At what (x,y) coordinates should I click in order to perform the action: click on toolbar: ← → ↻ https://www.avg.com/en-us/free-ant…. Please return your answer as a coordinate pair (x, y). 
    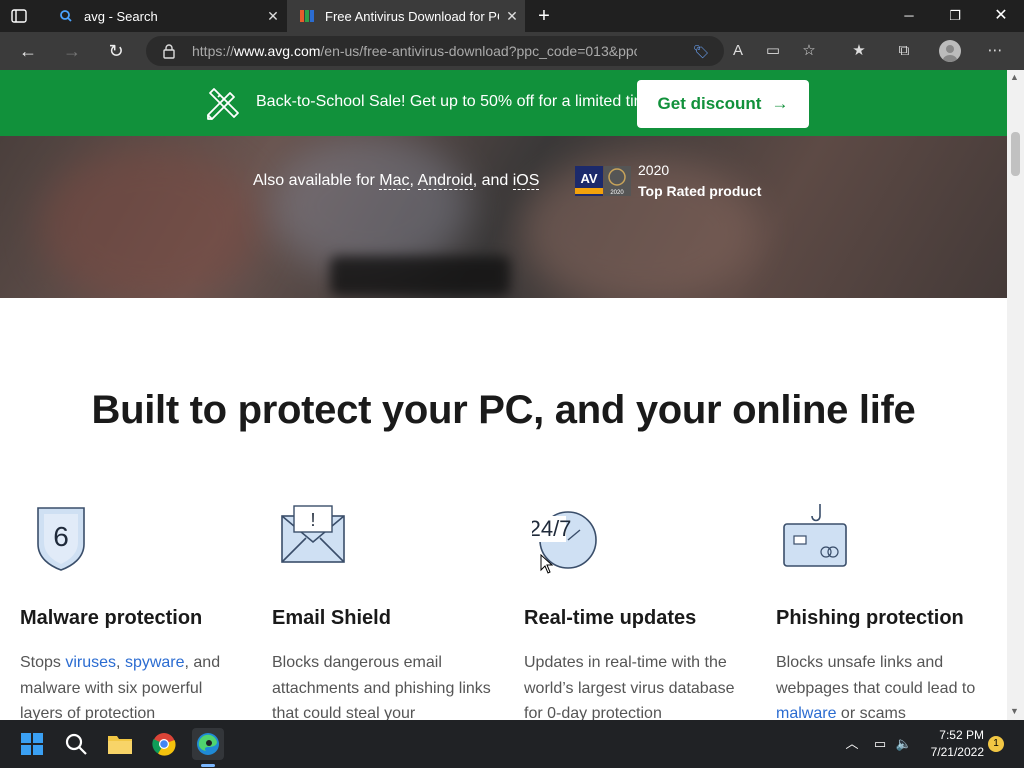
    Looking at the image, I should click on (512, 51).